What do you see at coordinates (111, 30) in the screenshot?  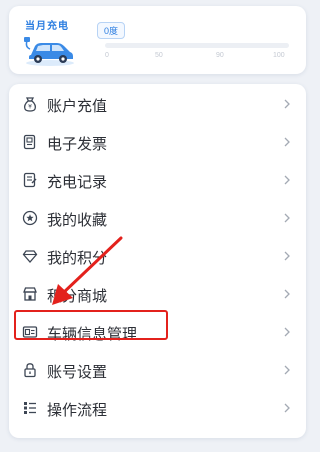 I see `charge-degree-badge: 0度` at bounding box center [111, 30].